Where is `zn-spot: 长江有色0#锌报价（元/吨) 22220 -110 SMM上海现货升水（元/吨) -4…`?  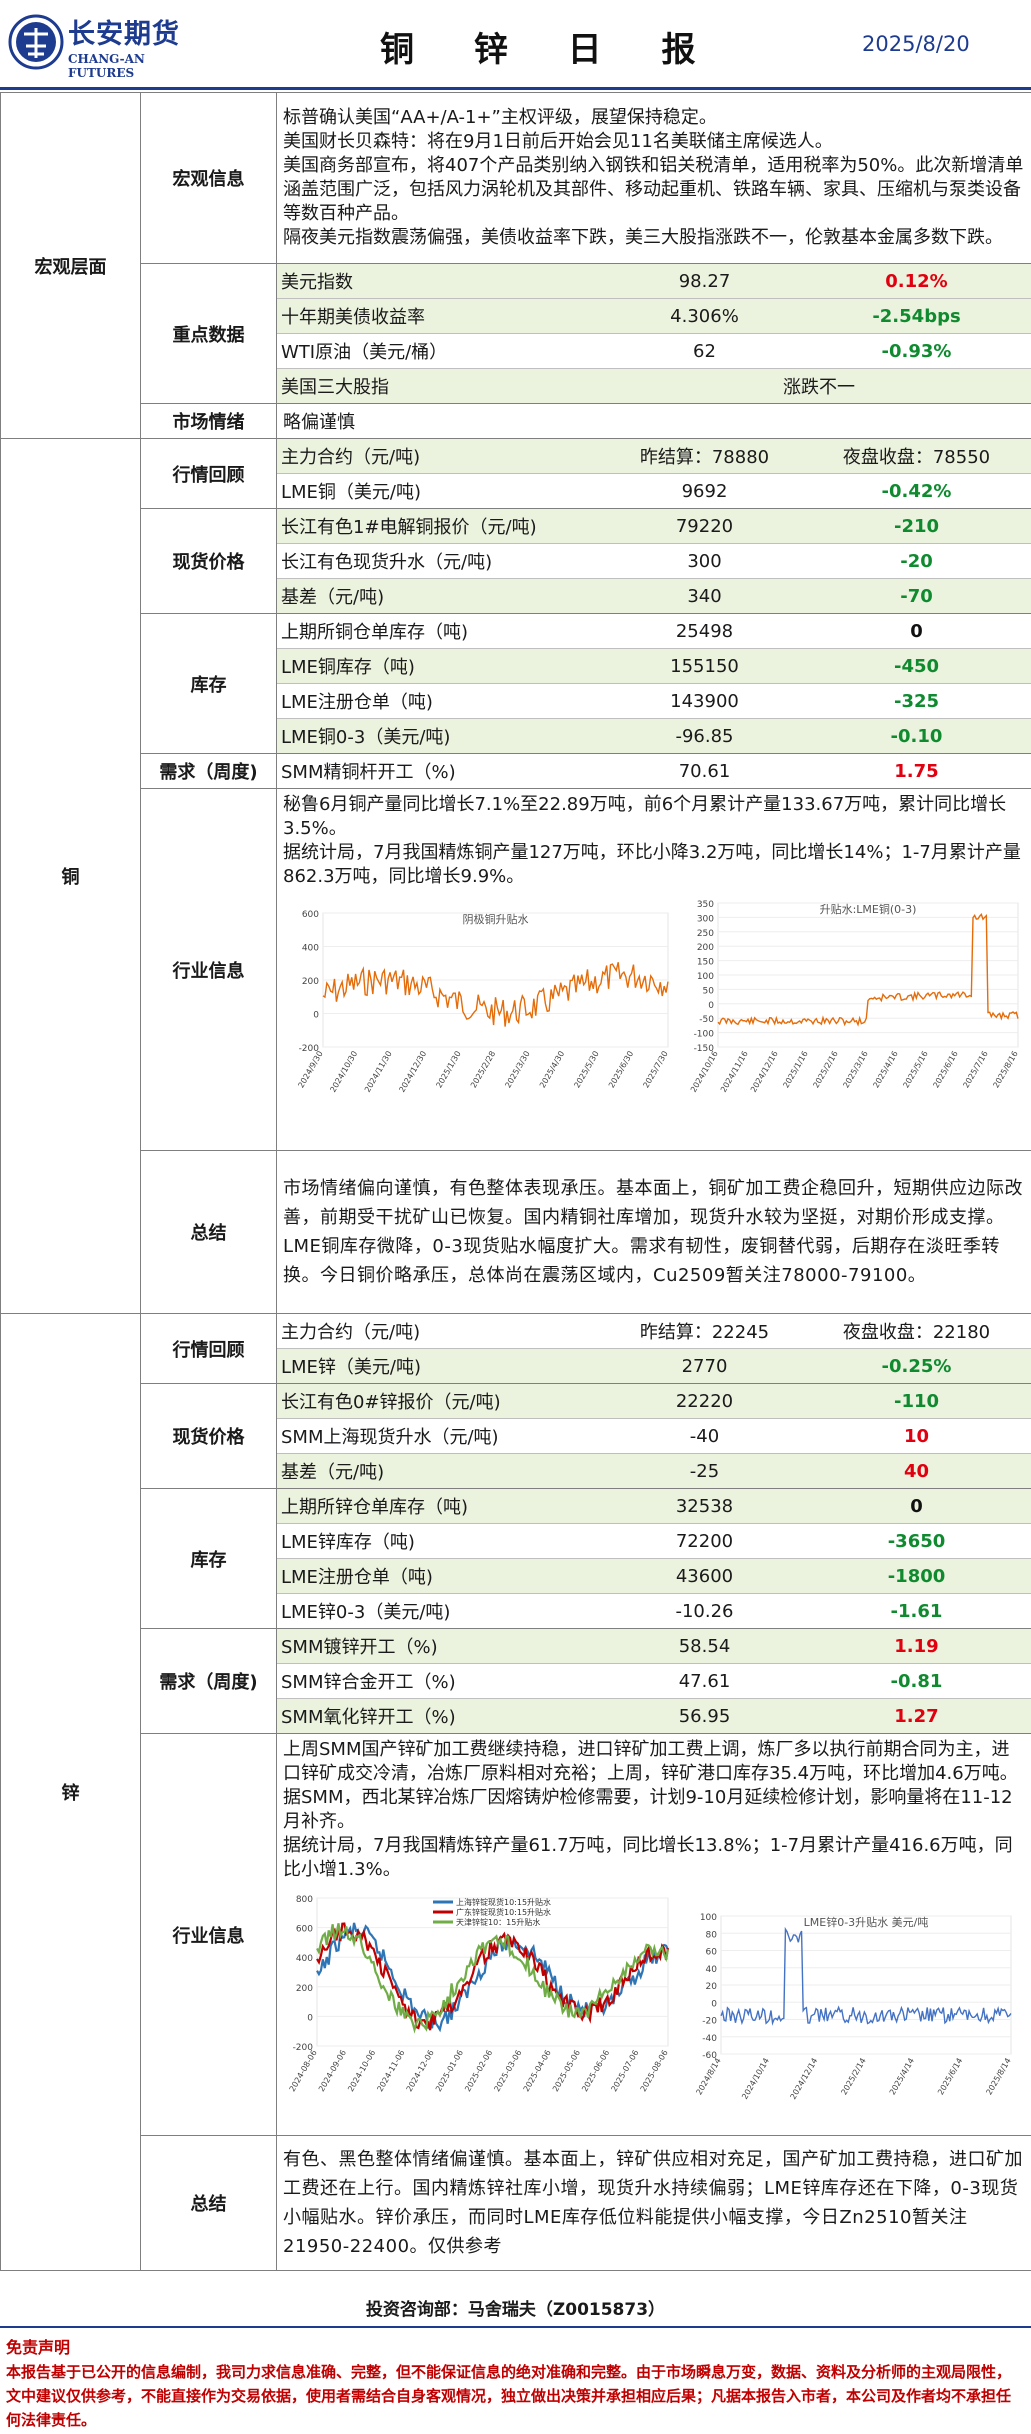
zn-spot: 长江有色0#锌报价（元/吨) 22220 -110 SMM上海现货升水（元/吨) -4… is located at coordinates (653, 1436).